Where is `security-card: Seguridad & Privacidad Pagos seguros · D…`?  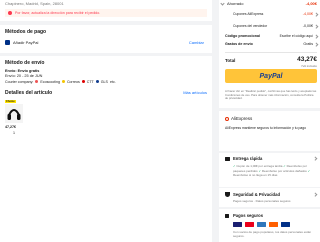 security-card: Seguridad & Privacidad Pagos seguros · D… is located at coordinates (269, 197).